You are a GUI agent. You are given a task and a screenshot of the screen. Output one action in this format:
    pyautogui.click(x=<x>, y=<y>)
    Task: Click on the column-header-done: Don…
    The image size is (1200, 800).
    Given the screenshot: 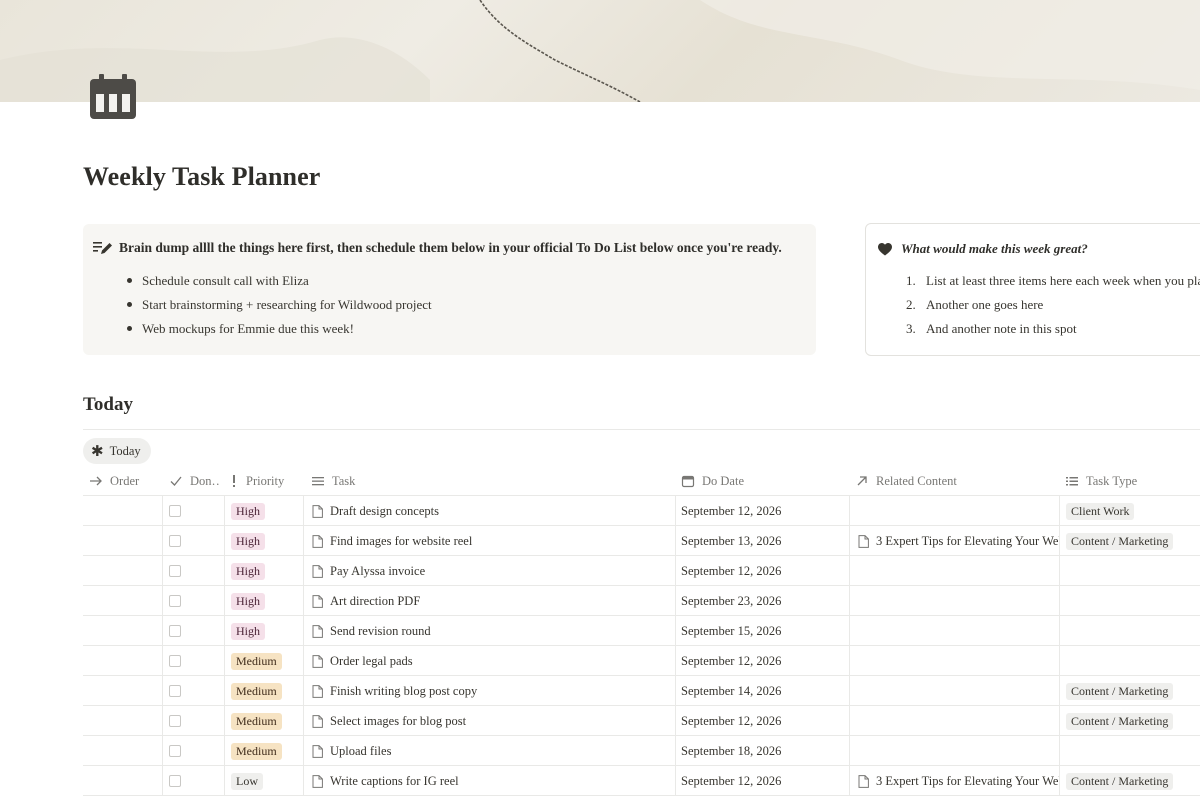 What is the action you would take?
    pyautogui.click(x=195, y=481)
    